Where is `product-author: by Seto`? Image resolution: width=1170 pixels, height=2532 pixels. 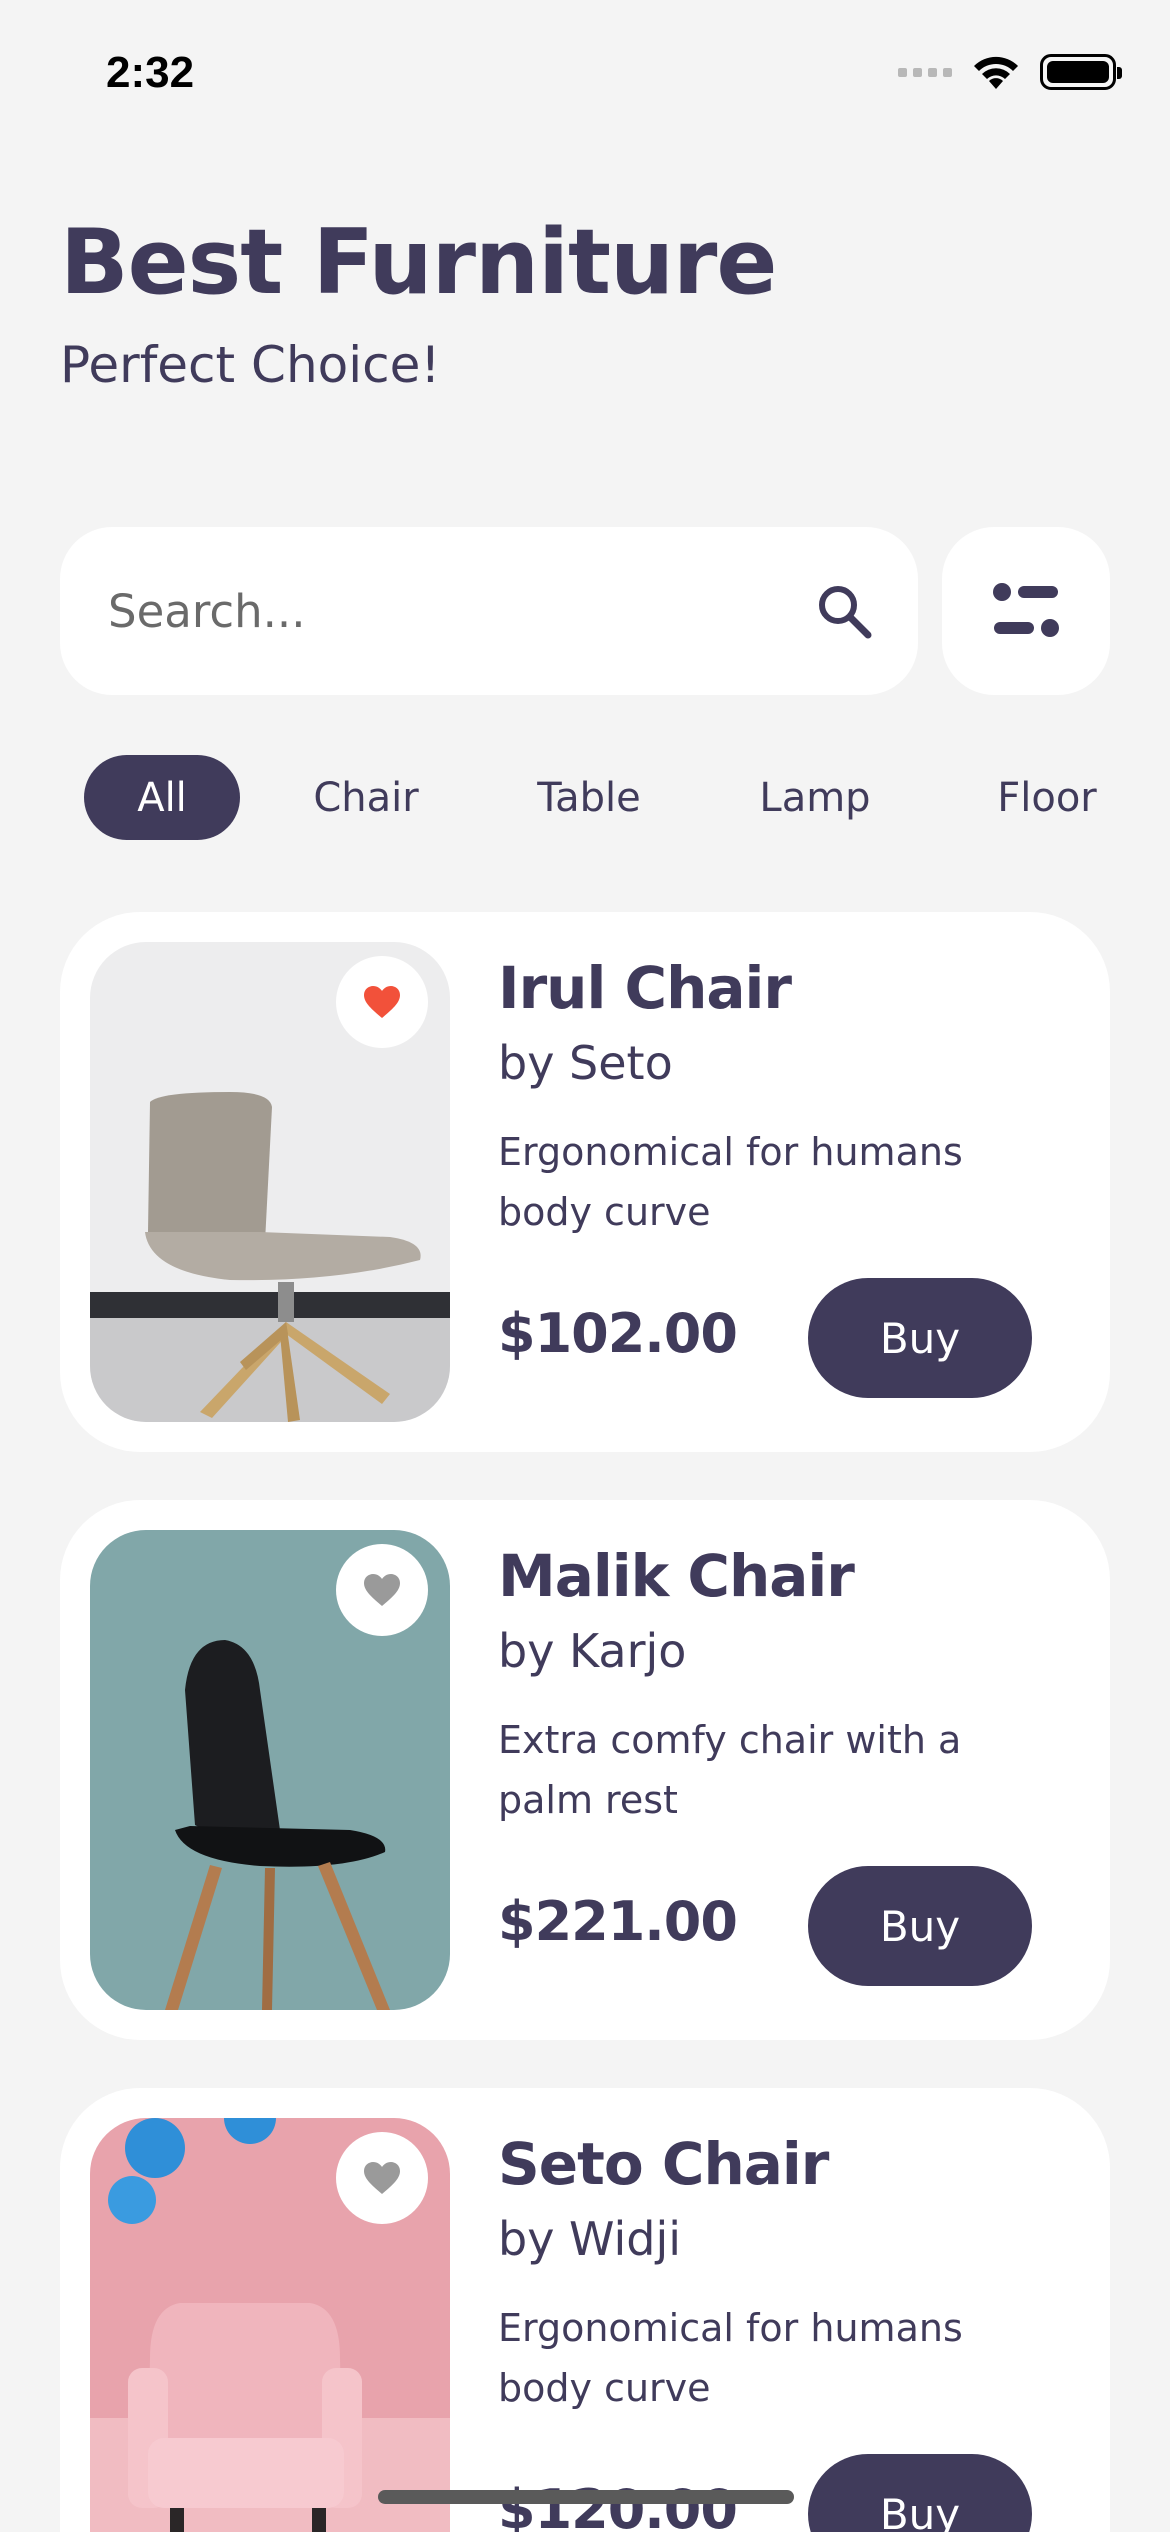
product-author: by Seto is located at coordinates (585, 1063).